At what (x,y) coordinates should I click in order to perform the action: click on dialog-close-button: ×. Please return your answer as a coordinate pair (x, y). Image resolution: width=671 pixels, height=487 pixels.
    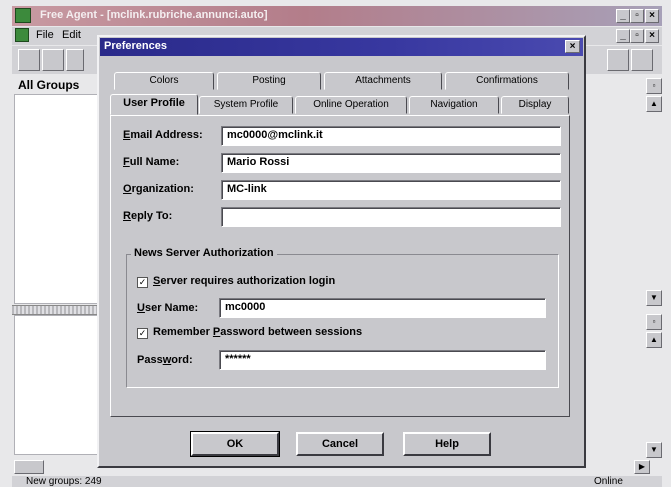
    Looking at the image, I should click on (572, 46).